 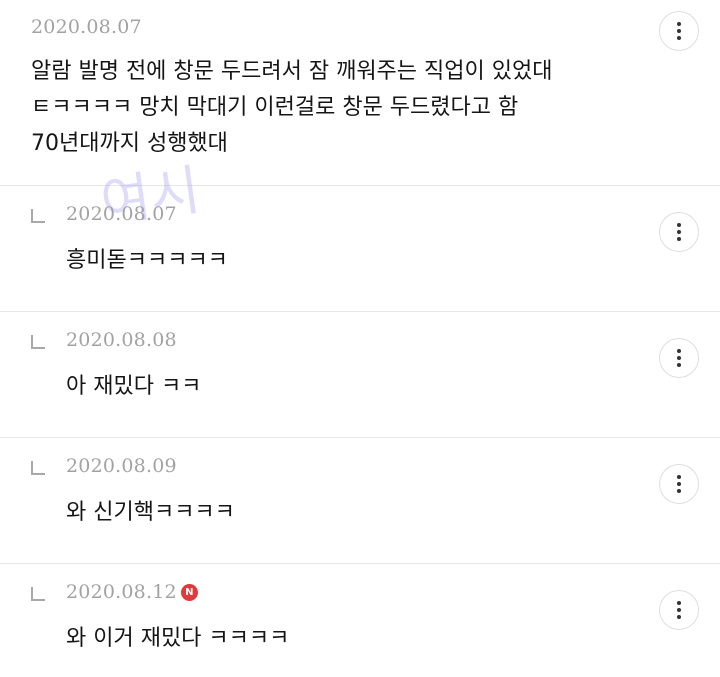 What do you see at coordinates (393, 214) in the screenshot?
I see `reply-meta: 2020.08.07` at bounding box center [393, 214].